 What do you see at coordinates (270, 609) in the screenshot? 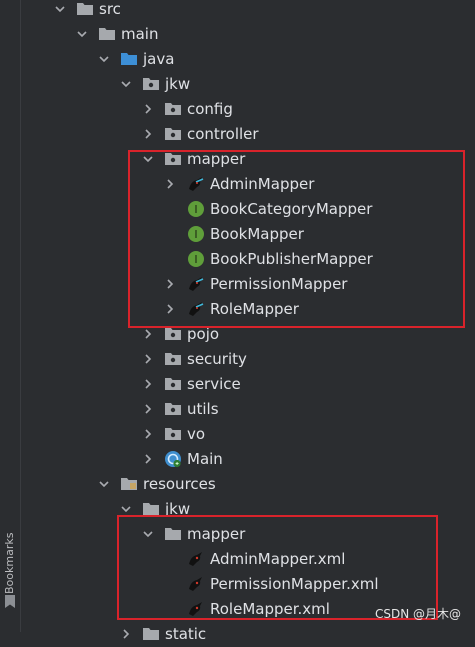
I see `tree-node-label: RoleMapper.xml` at bounding box center [270, 609].